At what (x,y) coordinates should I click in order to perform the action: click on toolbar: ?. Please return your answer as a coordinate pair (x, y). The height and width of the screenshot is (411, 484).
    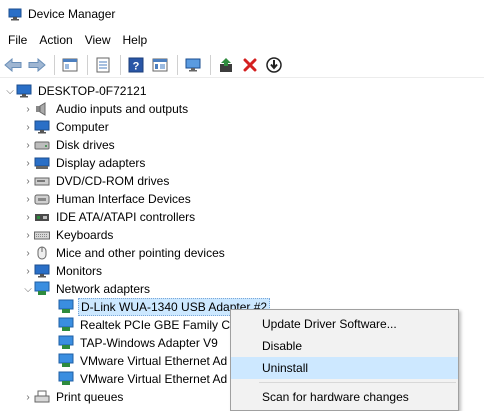
    Looking at the image, I should click on (242, 65).